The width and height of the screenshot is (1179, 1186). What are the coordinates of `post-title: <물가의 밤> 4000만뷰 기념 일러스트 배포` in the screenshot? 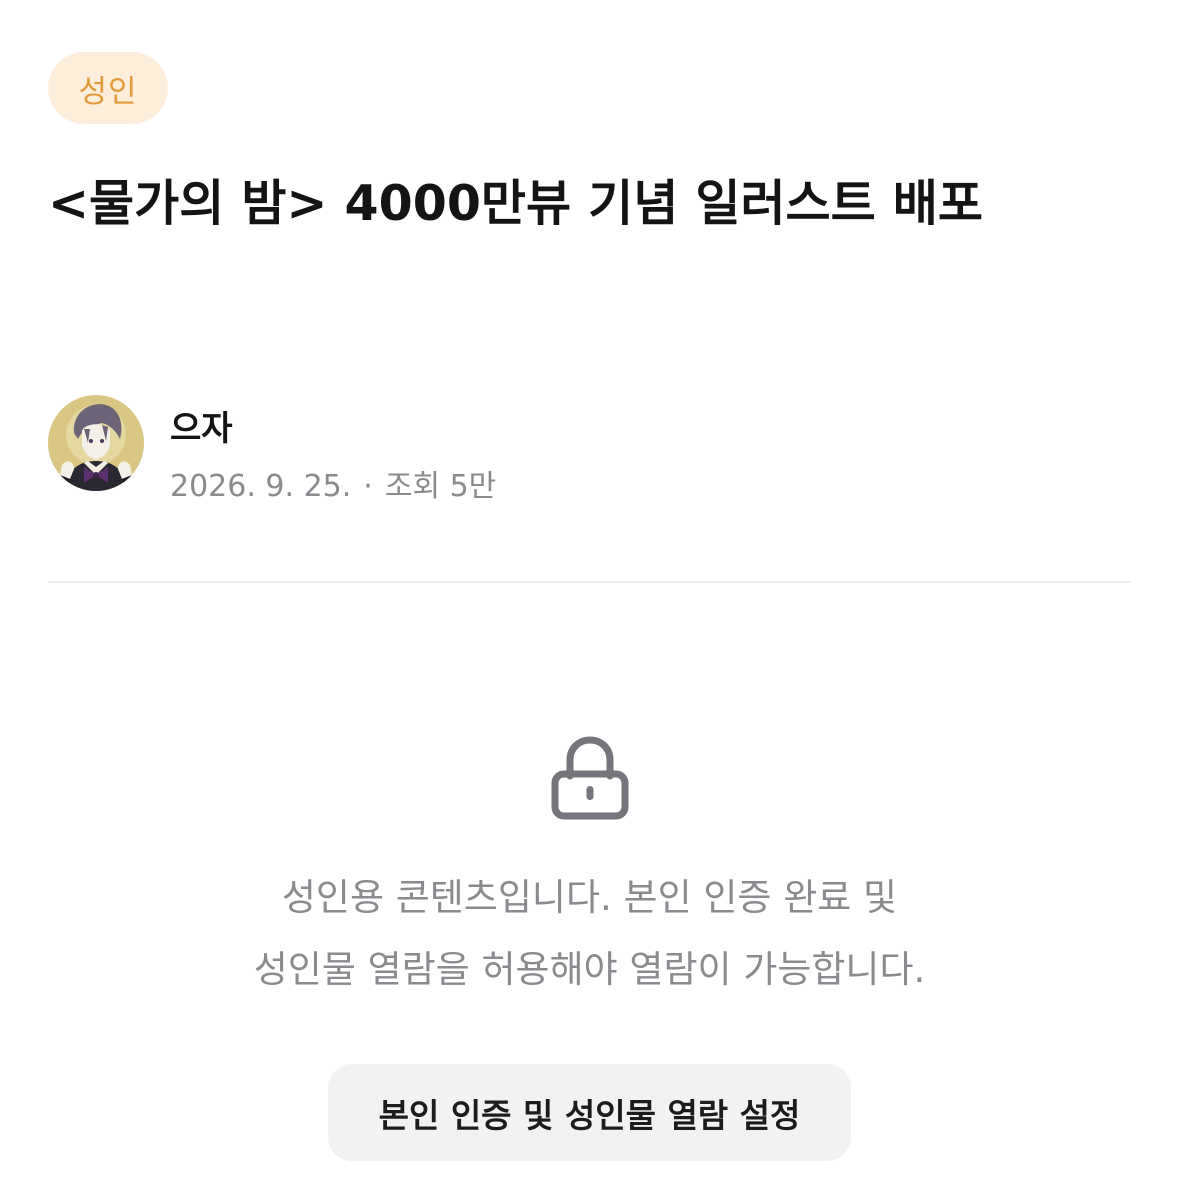 It's located at (515, 203).